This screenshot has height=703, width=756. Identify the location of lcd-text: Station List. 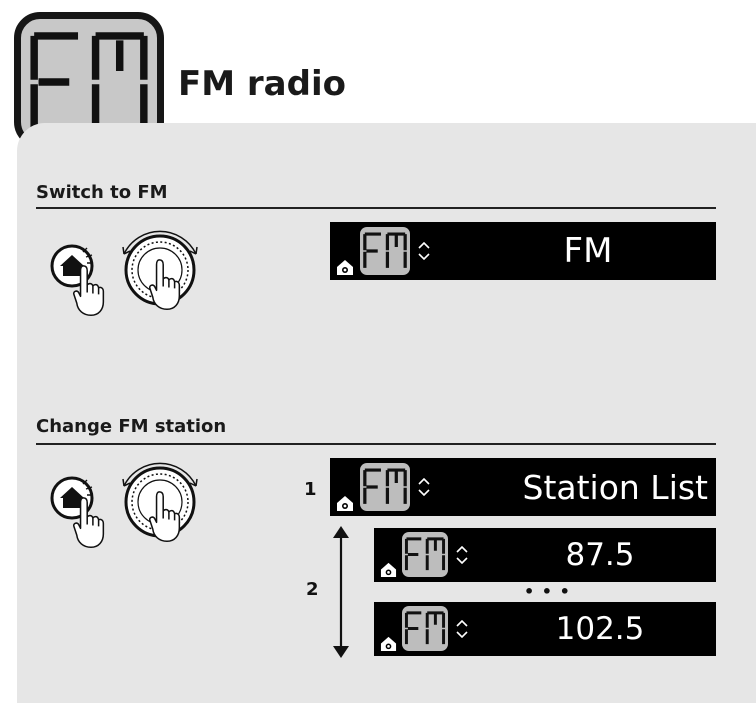
(615, 487).